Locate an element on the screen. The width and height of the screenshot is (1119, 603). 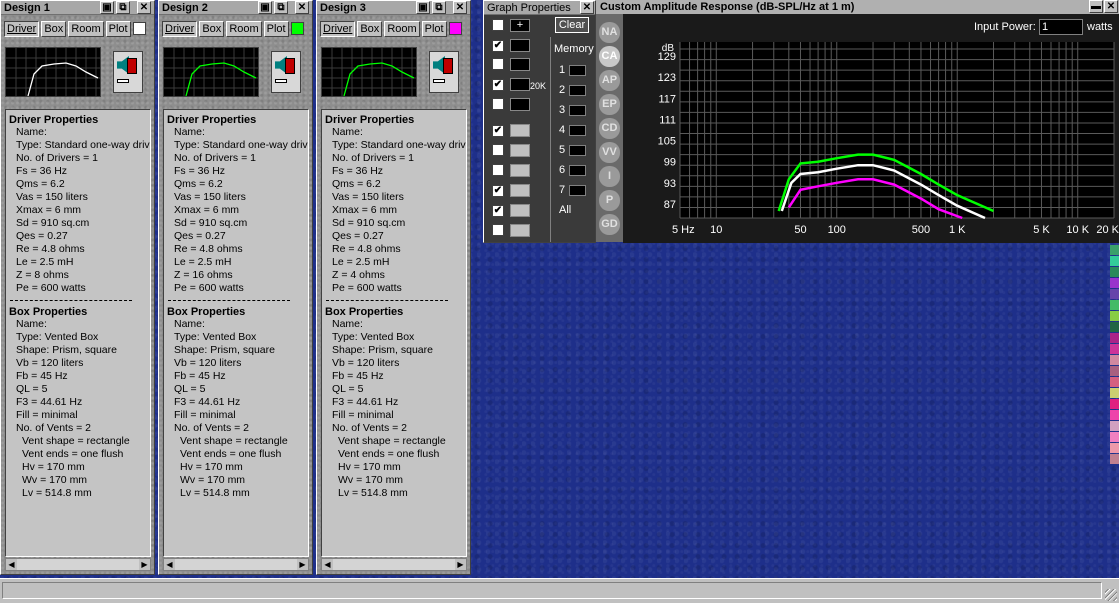
graph-option-row: ✔ 20K is located at coordinates (519, 85).